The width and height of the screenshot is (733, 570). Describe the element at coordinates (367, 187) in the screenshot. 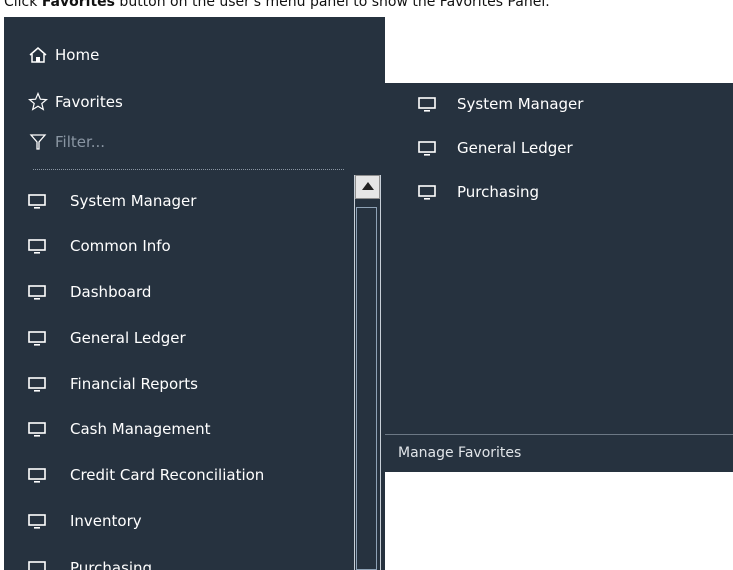

I see `scroll-up-arrow-icon` at that location.